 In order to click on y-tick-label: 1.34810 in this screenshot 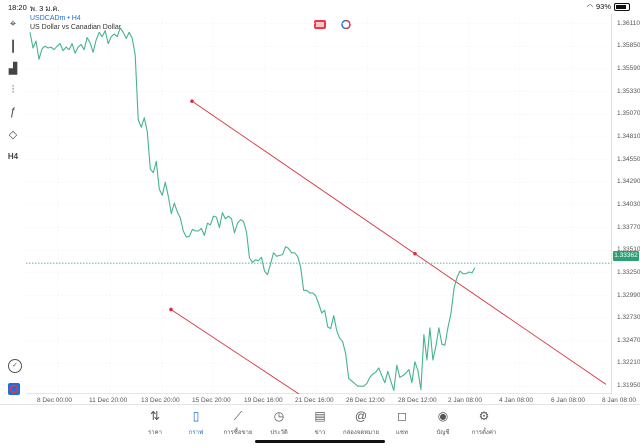, I will do `click(628, 136)`.